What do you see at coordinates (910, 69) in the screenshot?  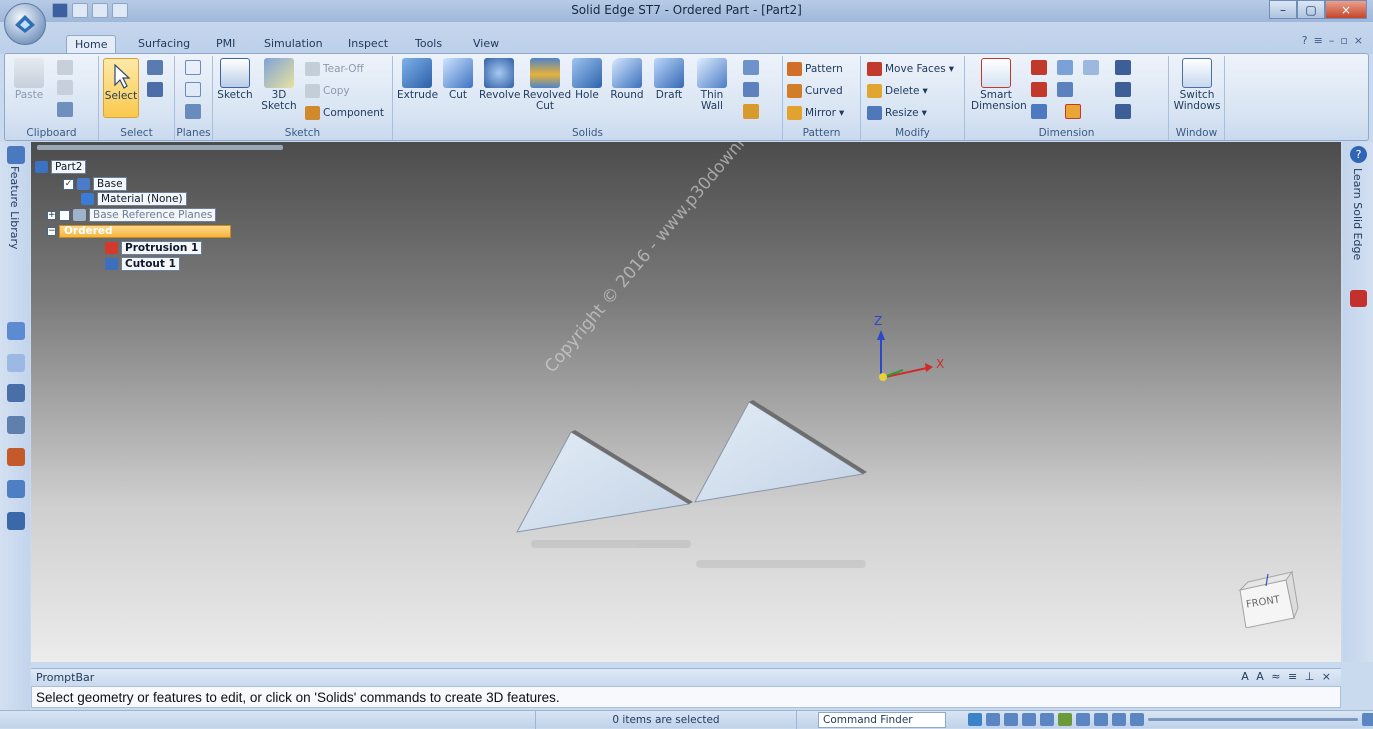 I see `move-faces-button: Move Faces ▾` at bounding box center [910, 69].